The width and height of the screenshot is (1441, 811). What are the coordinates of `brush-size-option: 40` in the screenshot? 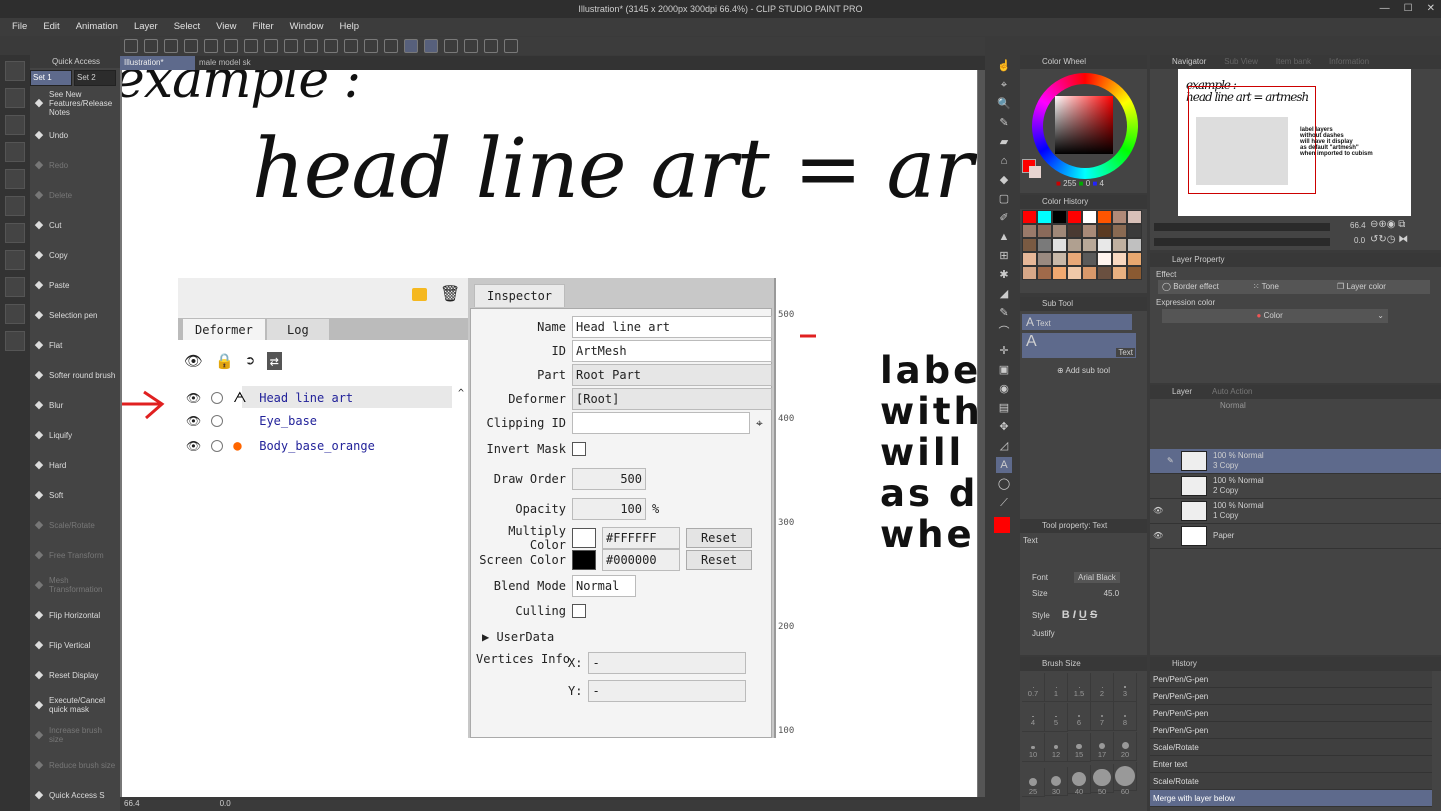 It's located at (1079, 780).